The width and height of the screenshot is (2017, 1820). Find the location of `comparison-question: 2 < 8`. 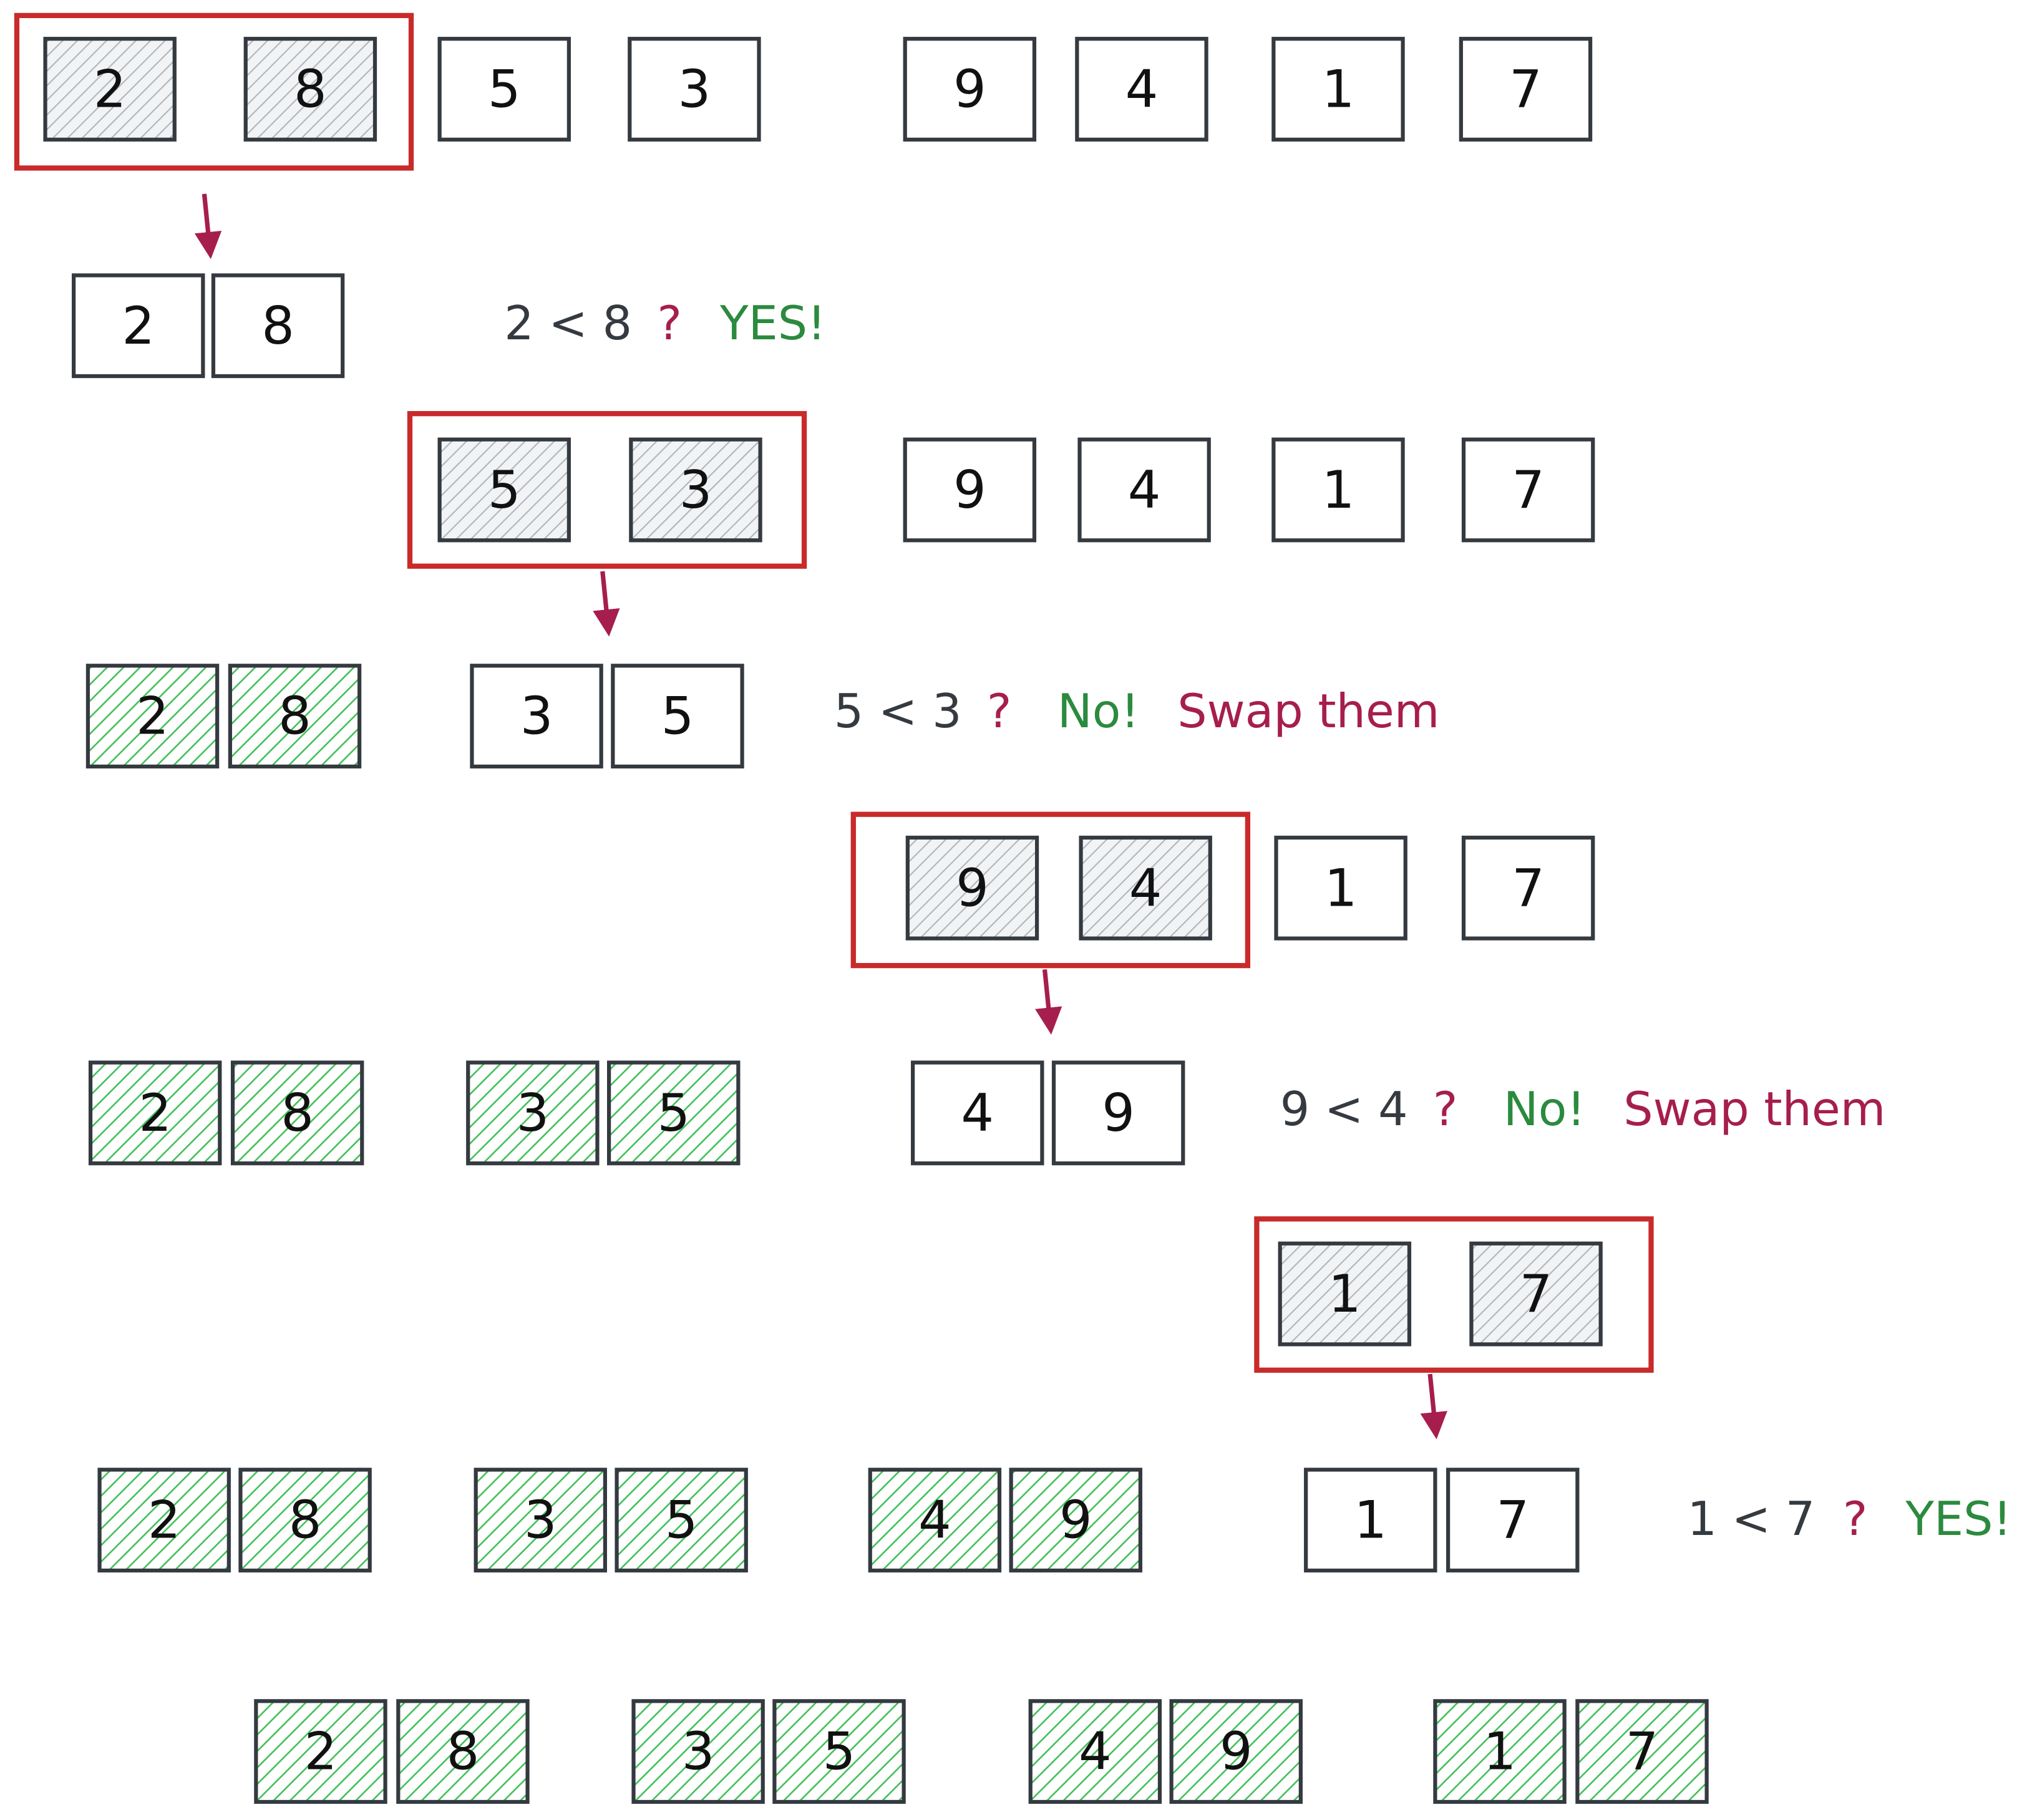

comparison-question: 2 < 8 is located at coordinates (568, 324).